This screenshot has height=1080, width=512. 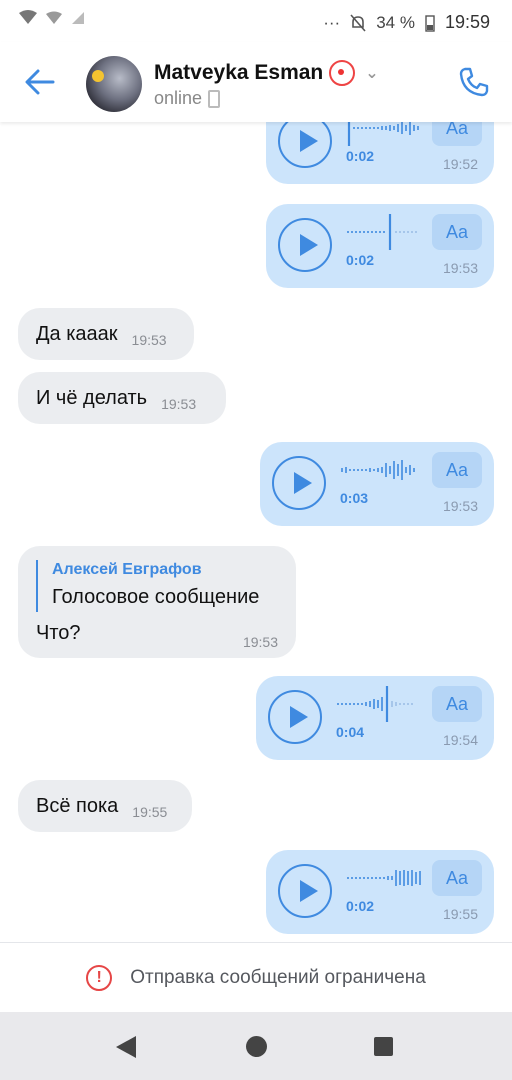 I want to click on voice-duration: 0:03, so click(x=354, y=498).